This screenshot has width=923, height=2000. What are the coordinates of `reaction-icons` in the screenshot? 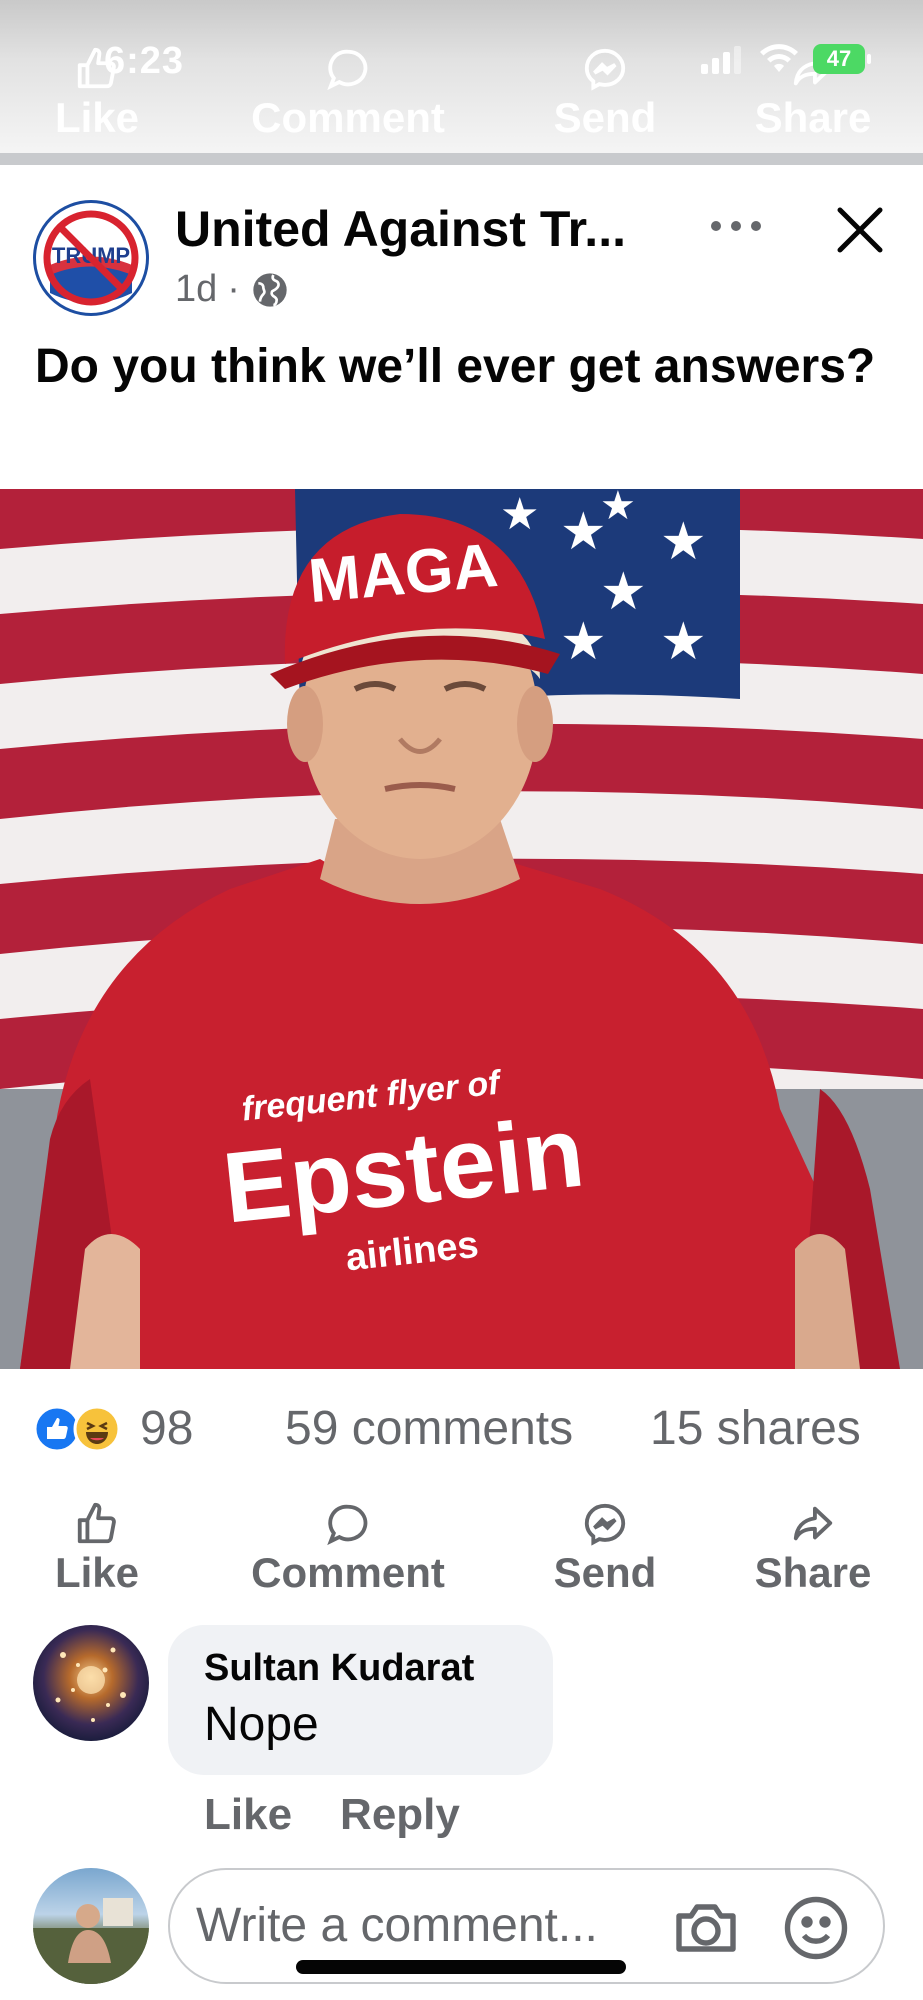 It's located at (77, 1429).